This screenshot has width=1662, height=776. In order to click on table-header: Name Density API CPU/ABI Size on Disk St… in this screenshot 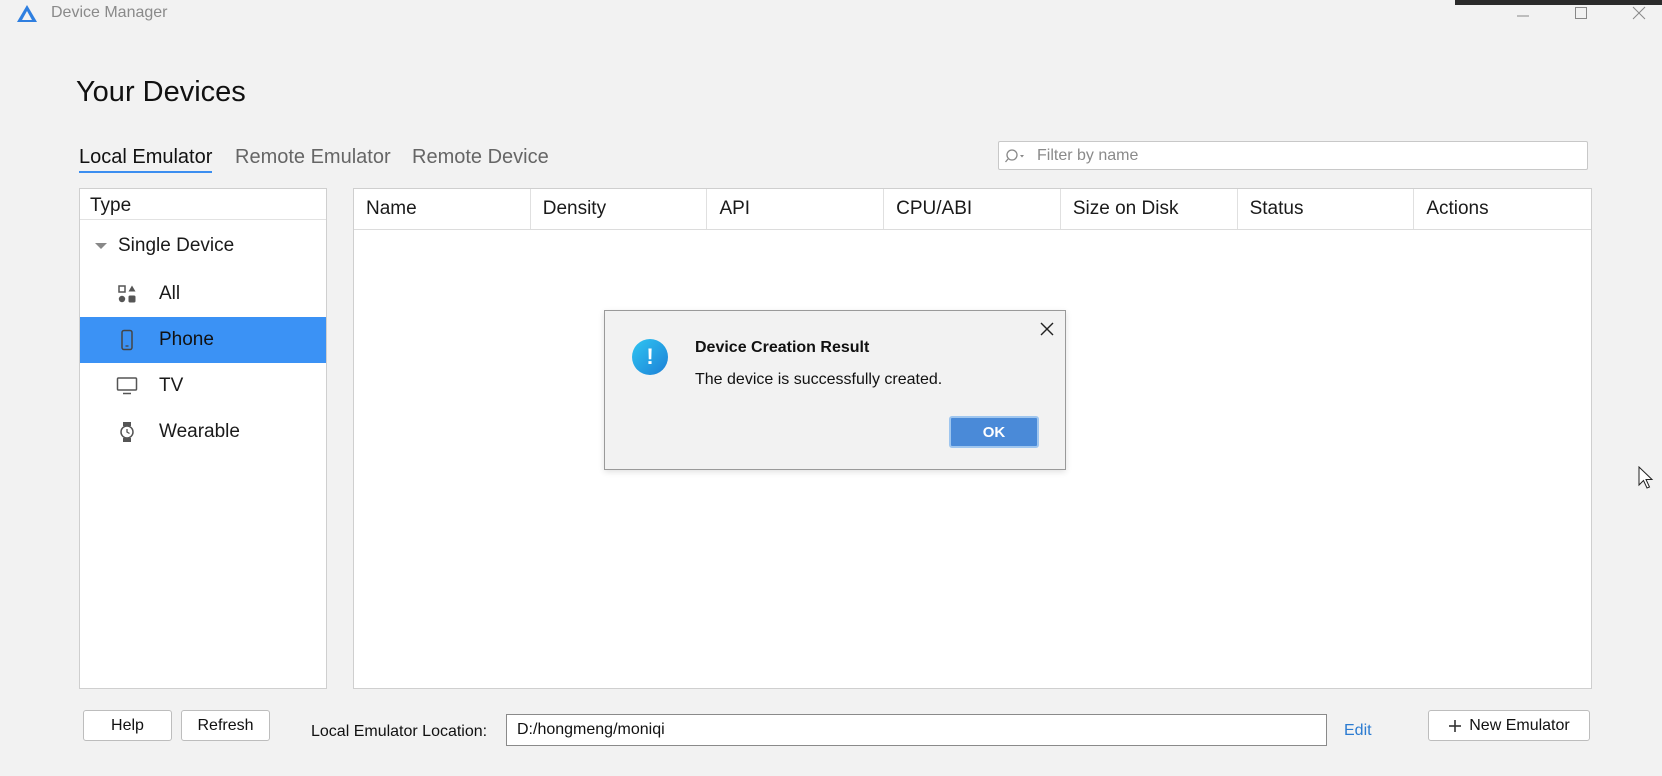, I will do `click(972, 209)`.